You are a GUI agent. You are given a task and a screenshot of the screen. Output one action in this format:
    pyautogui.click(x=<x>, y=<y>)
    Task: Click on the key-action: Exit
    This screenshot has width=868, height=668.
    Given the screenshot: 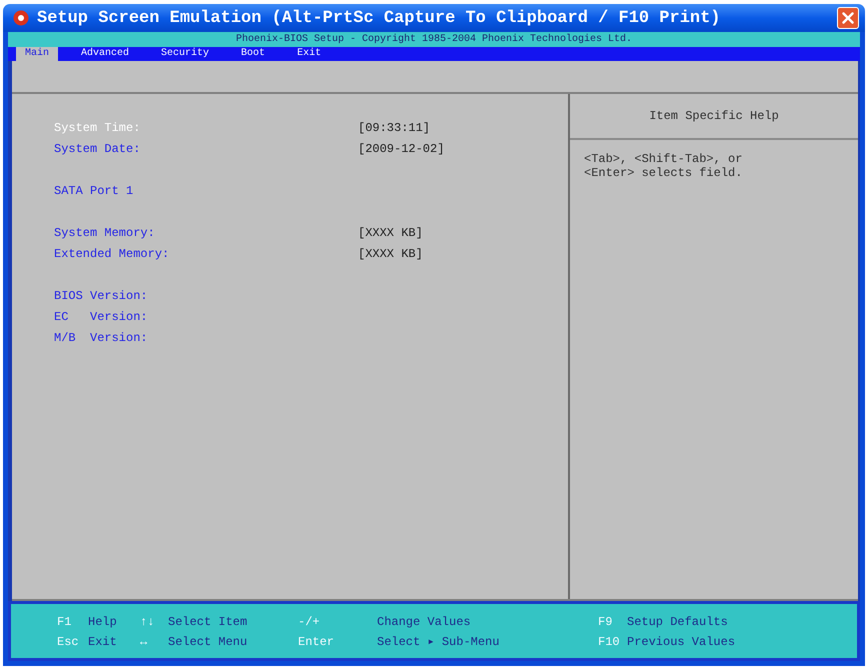 What is the action you would take?
    pyautogui.click(x=102, y=642)
    